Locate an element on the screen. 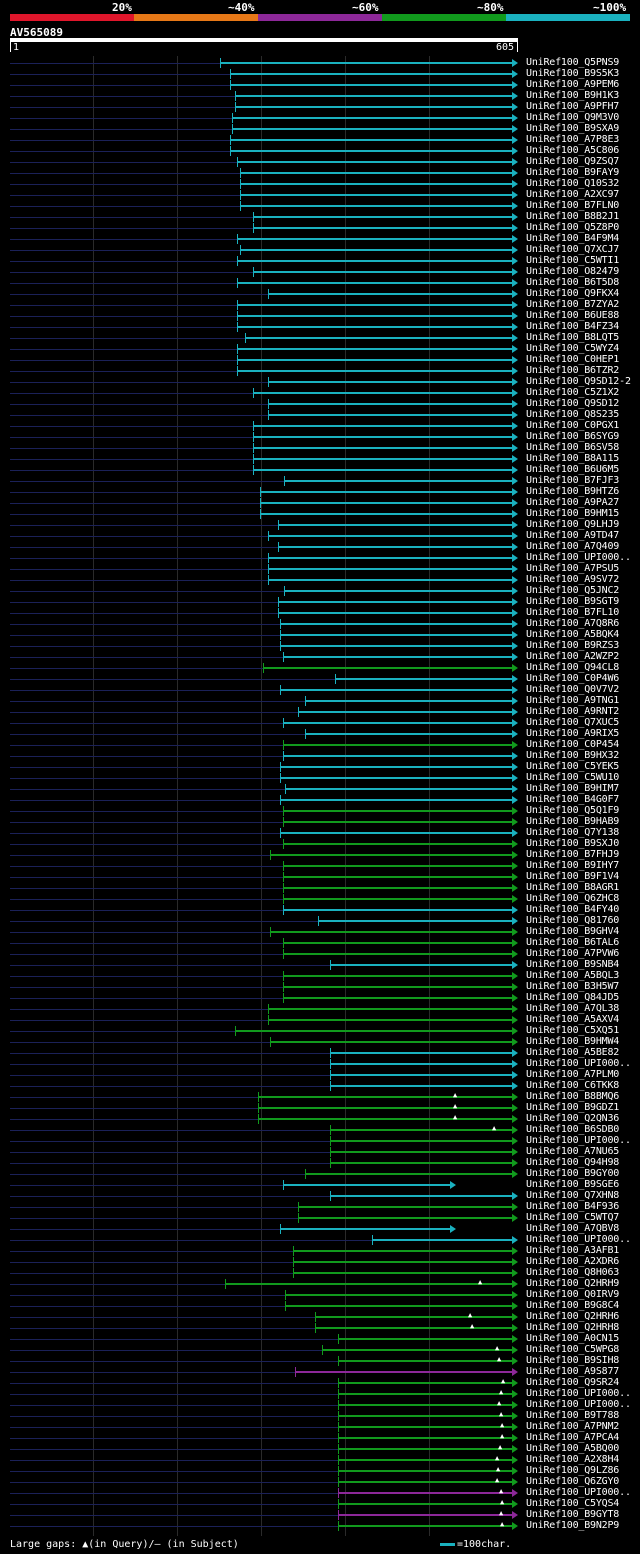 The height and width of the screenshot is (1554, 640). hit-name-link: UniRef100_Q94H98 is located at coordinates (572, 1162).